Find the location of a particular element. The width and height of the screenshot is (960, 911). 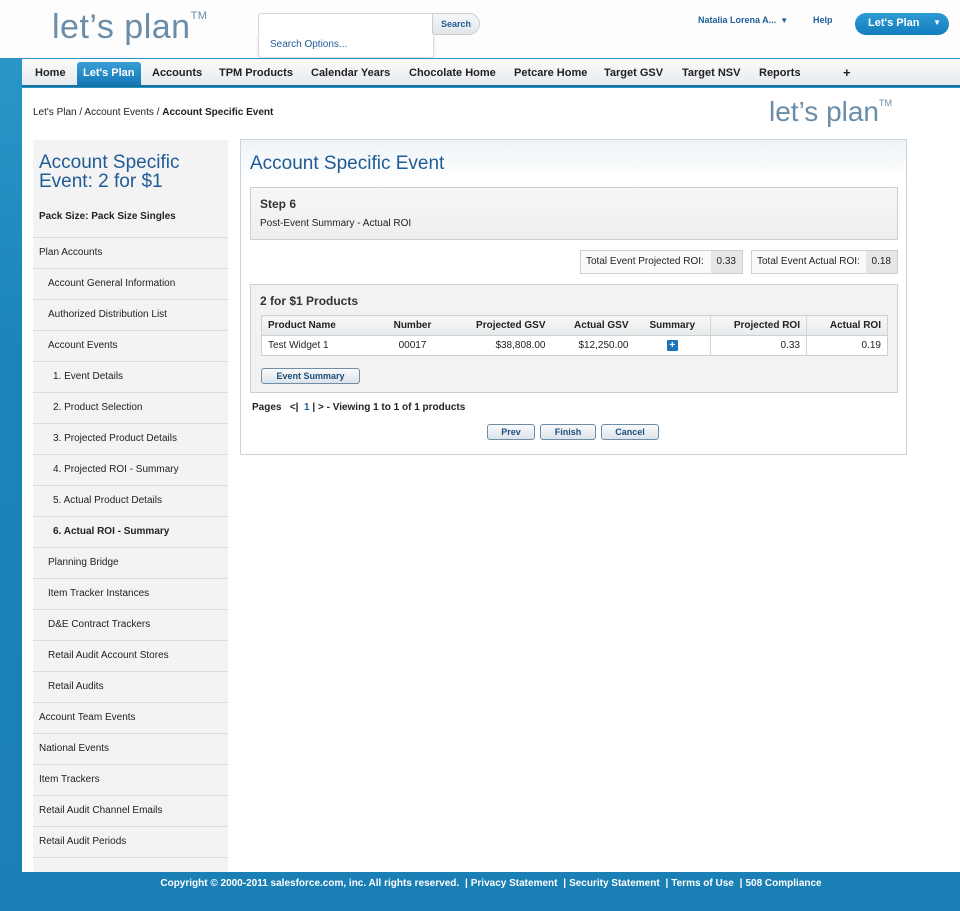

col-actual-gsv: Actual GSV is located at coordinates (593, 325).